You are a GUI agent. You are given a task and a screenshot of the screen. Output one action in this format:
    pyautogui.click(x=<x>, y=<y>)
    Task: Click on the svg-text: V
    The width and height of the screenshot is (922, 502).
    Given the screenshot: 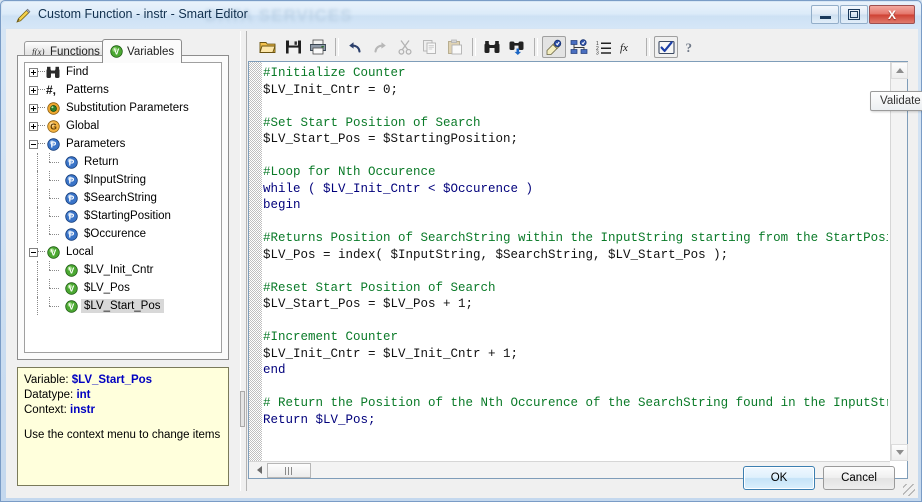 What is the action you would take?
    pyautogui.click(x=71, y=288)
    